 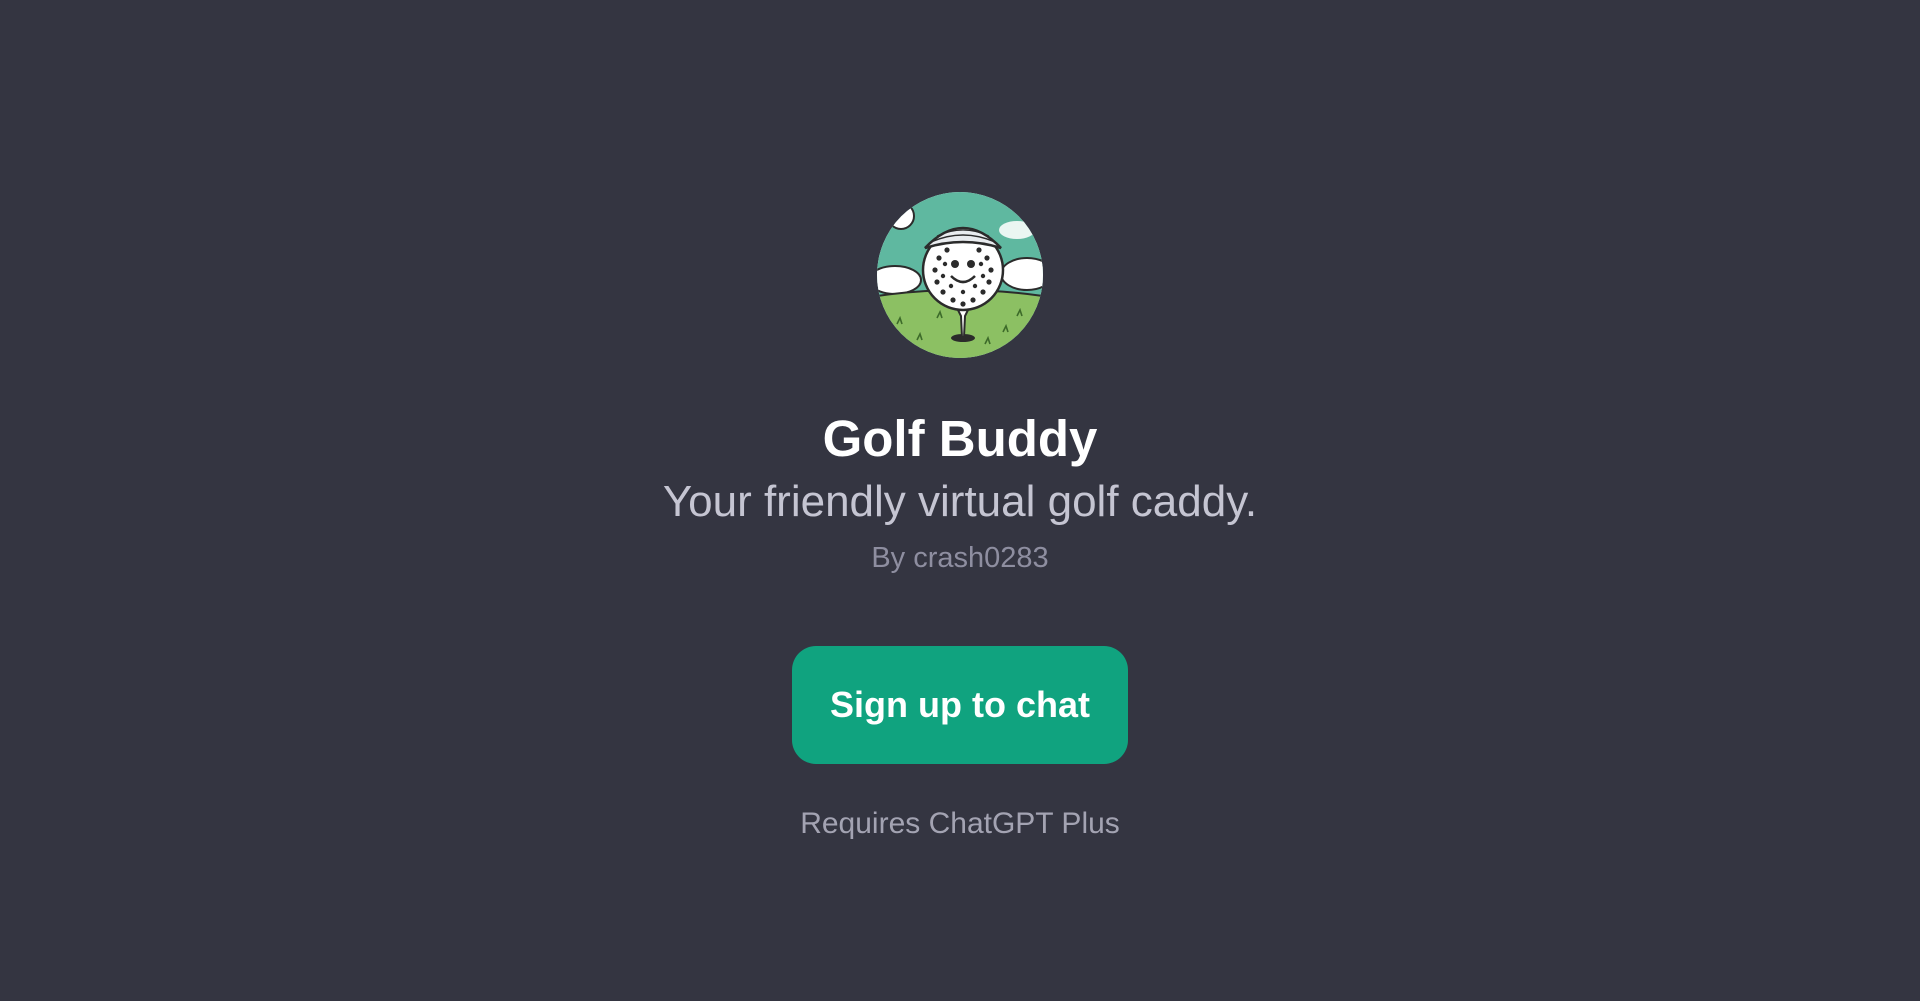 I want to click on plan-requirement-note: Requires ChatGPT Plus, so click(x=960, y=823).